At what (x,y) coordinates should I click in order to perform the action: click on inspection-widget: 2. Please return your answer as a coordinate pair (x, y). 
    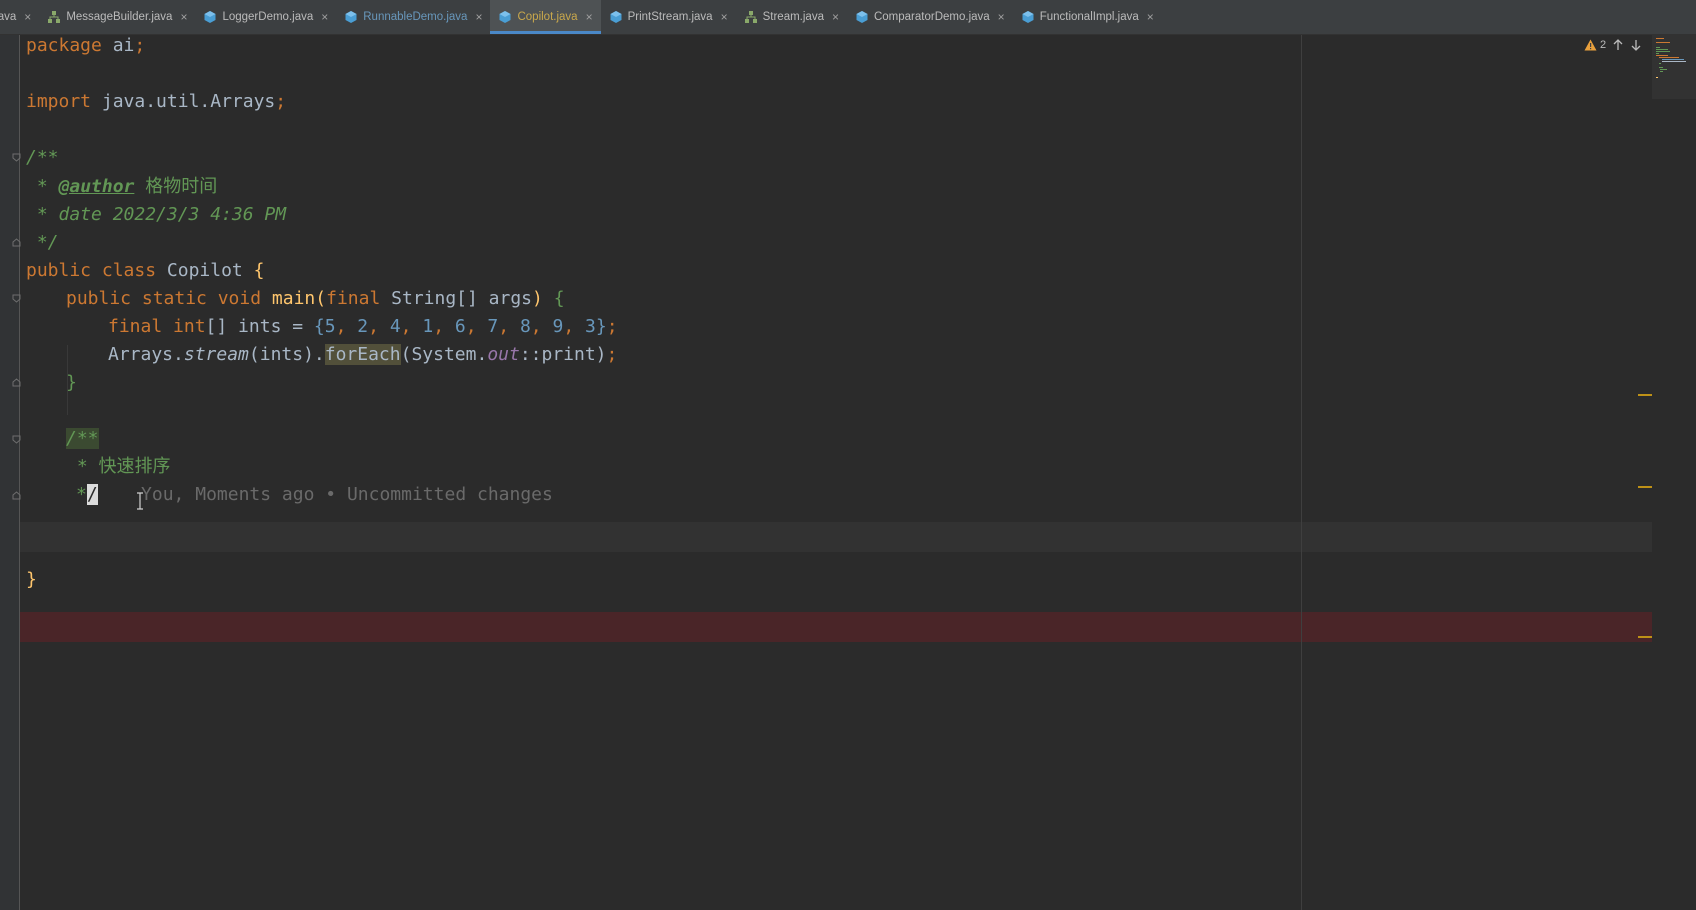
    Looking at the image, I should click on (1613, 45).